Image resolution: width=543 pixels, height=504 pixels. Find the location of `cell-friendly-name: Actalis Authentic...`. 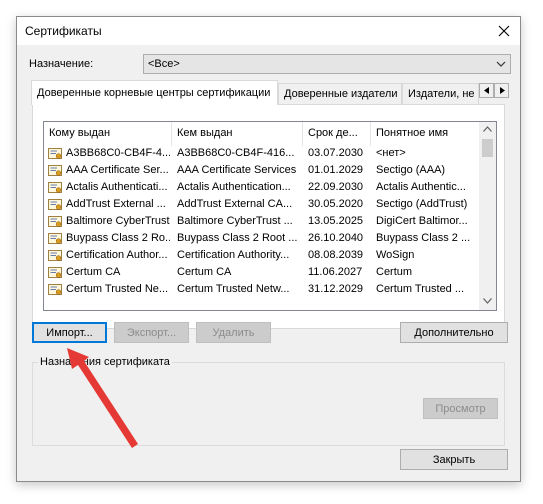

cell-friendly-name: Actalis Authentic... is located at coordinates (421, 187).